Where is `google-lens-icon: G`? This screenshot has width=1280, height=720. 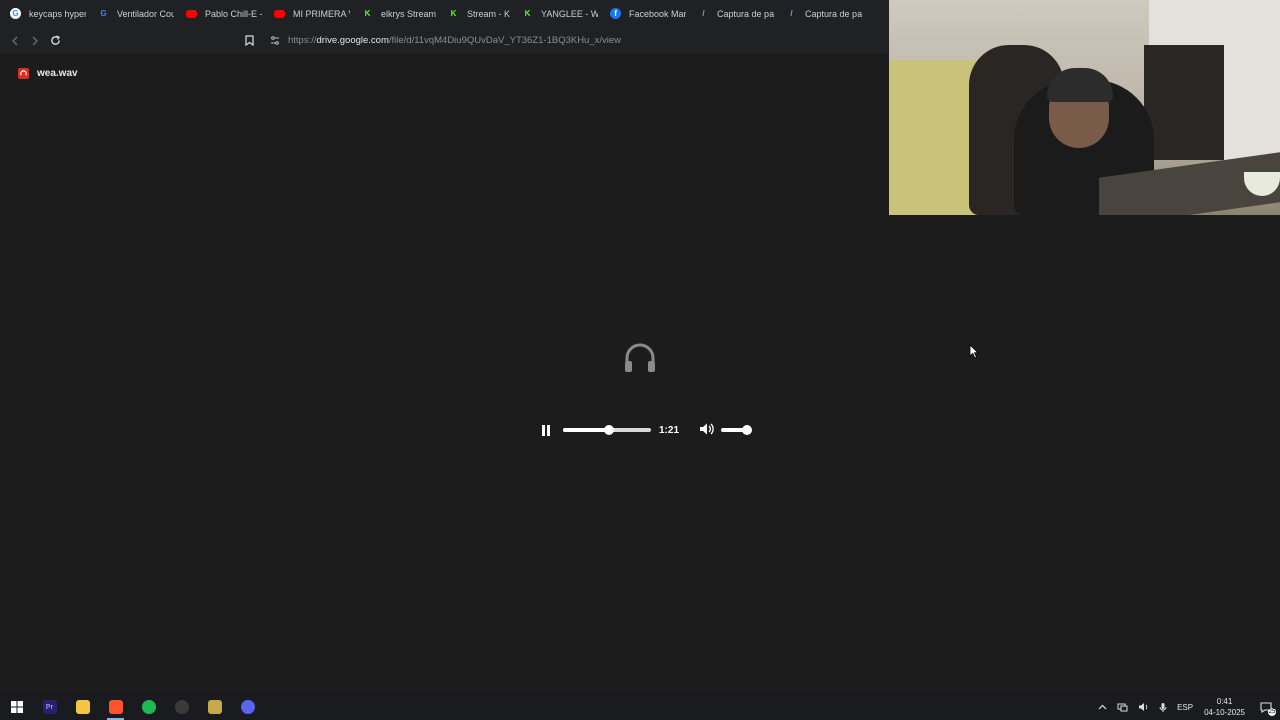
google-lens-icon: G is located at coordinates (103, 13).